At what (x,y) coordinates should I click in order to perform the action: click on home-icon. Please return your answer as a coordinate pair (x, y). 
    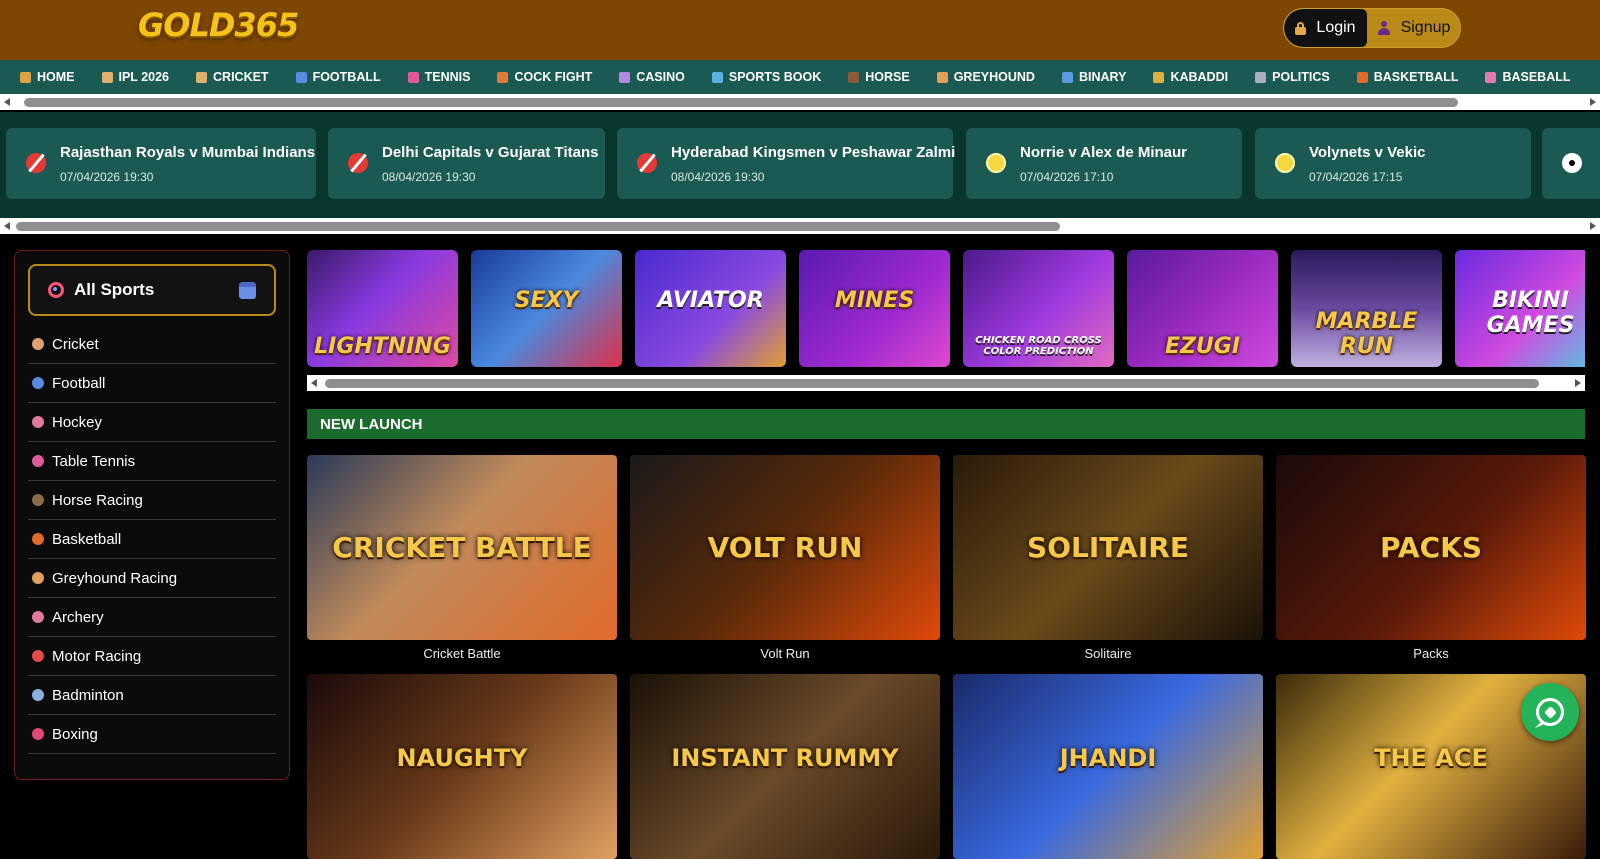
    Looking at the image, I should click on (25, 77).